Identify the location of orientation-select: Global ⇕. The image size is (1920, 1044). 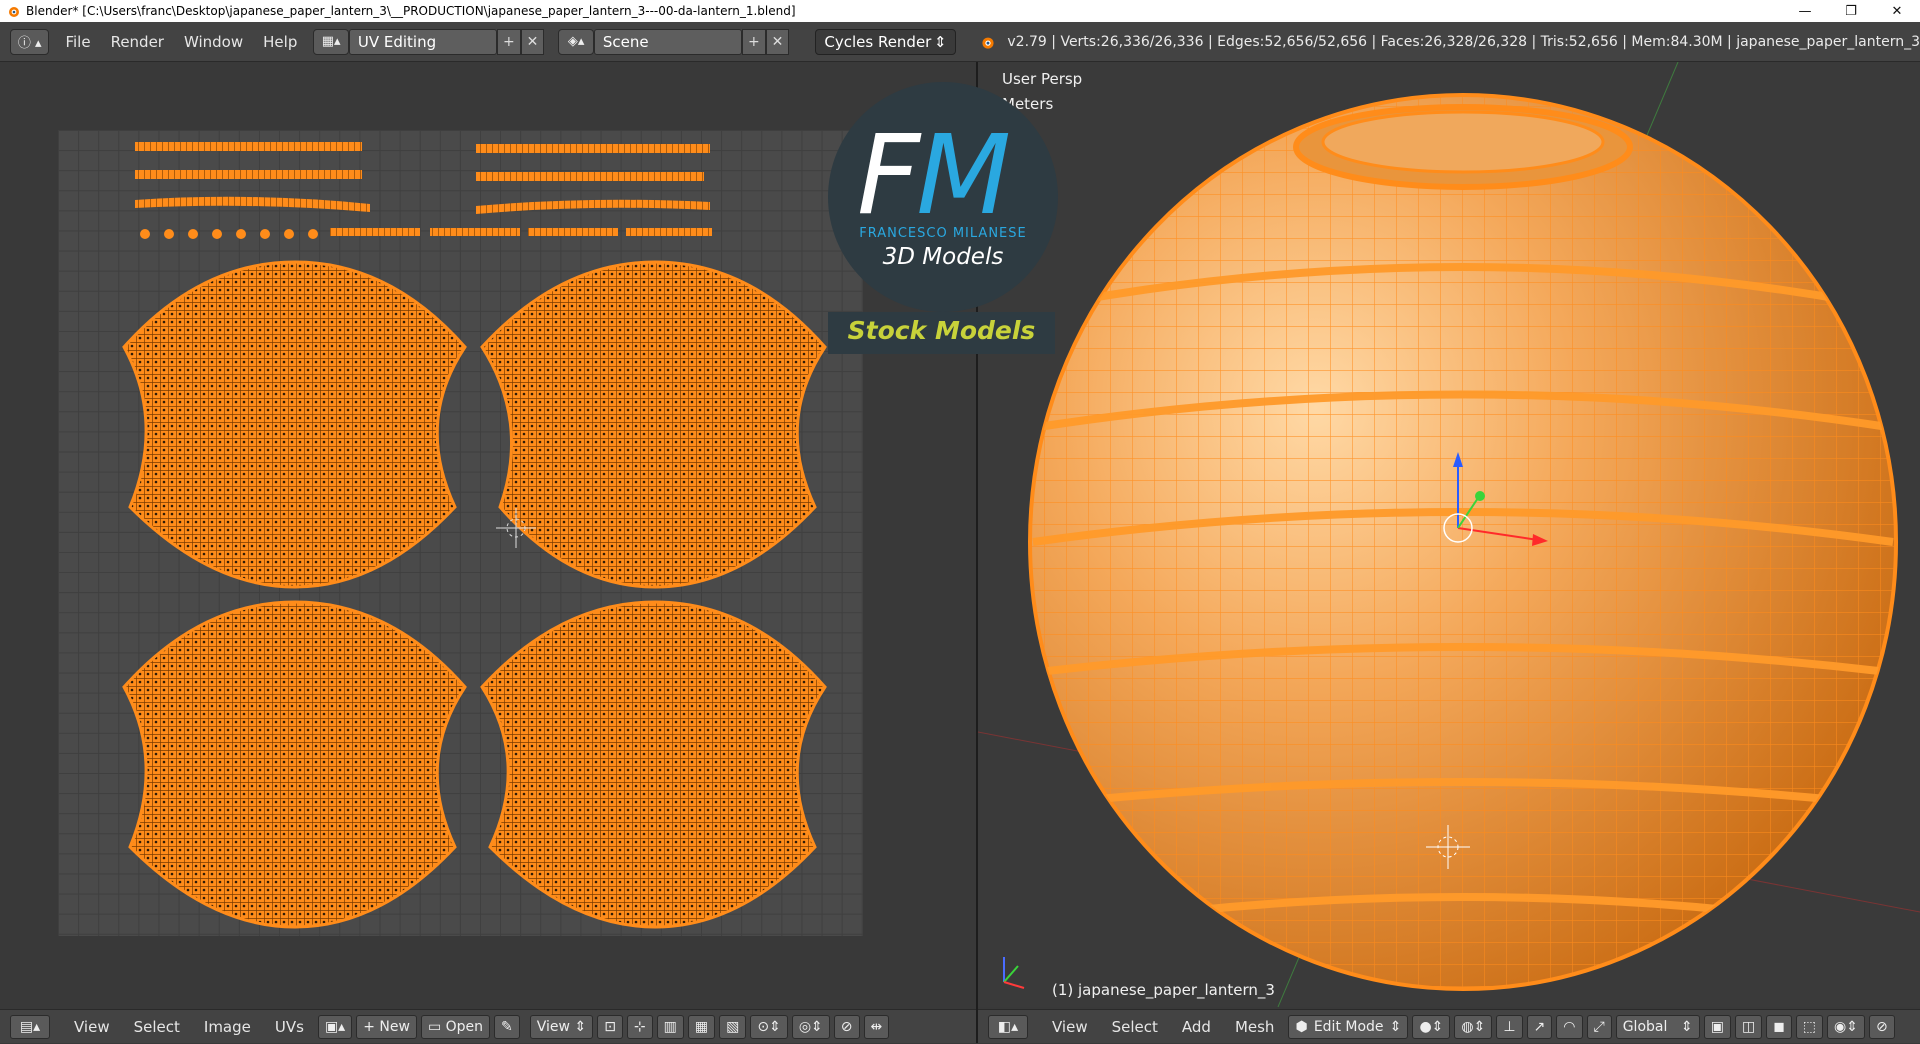
(1657, 1026).